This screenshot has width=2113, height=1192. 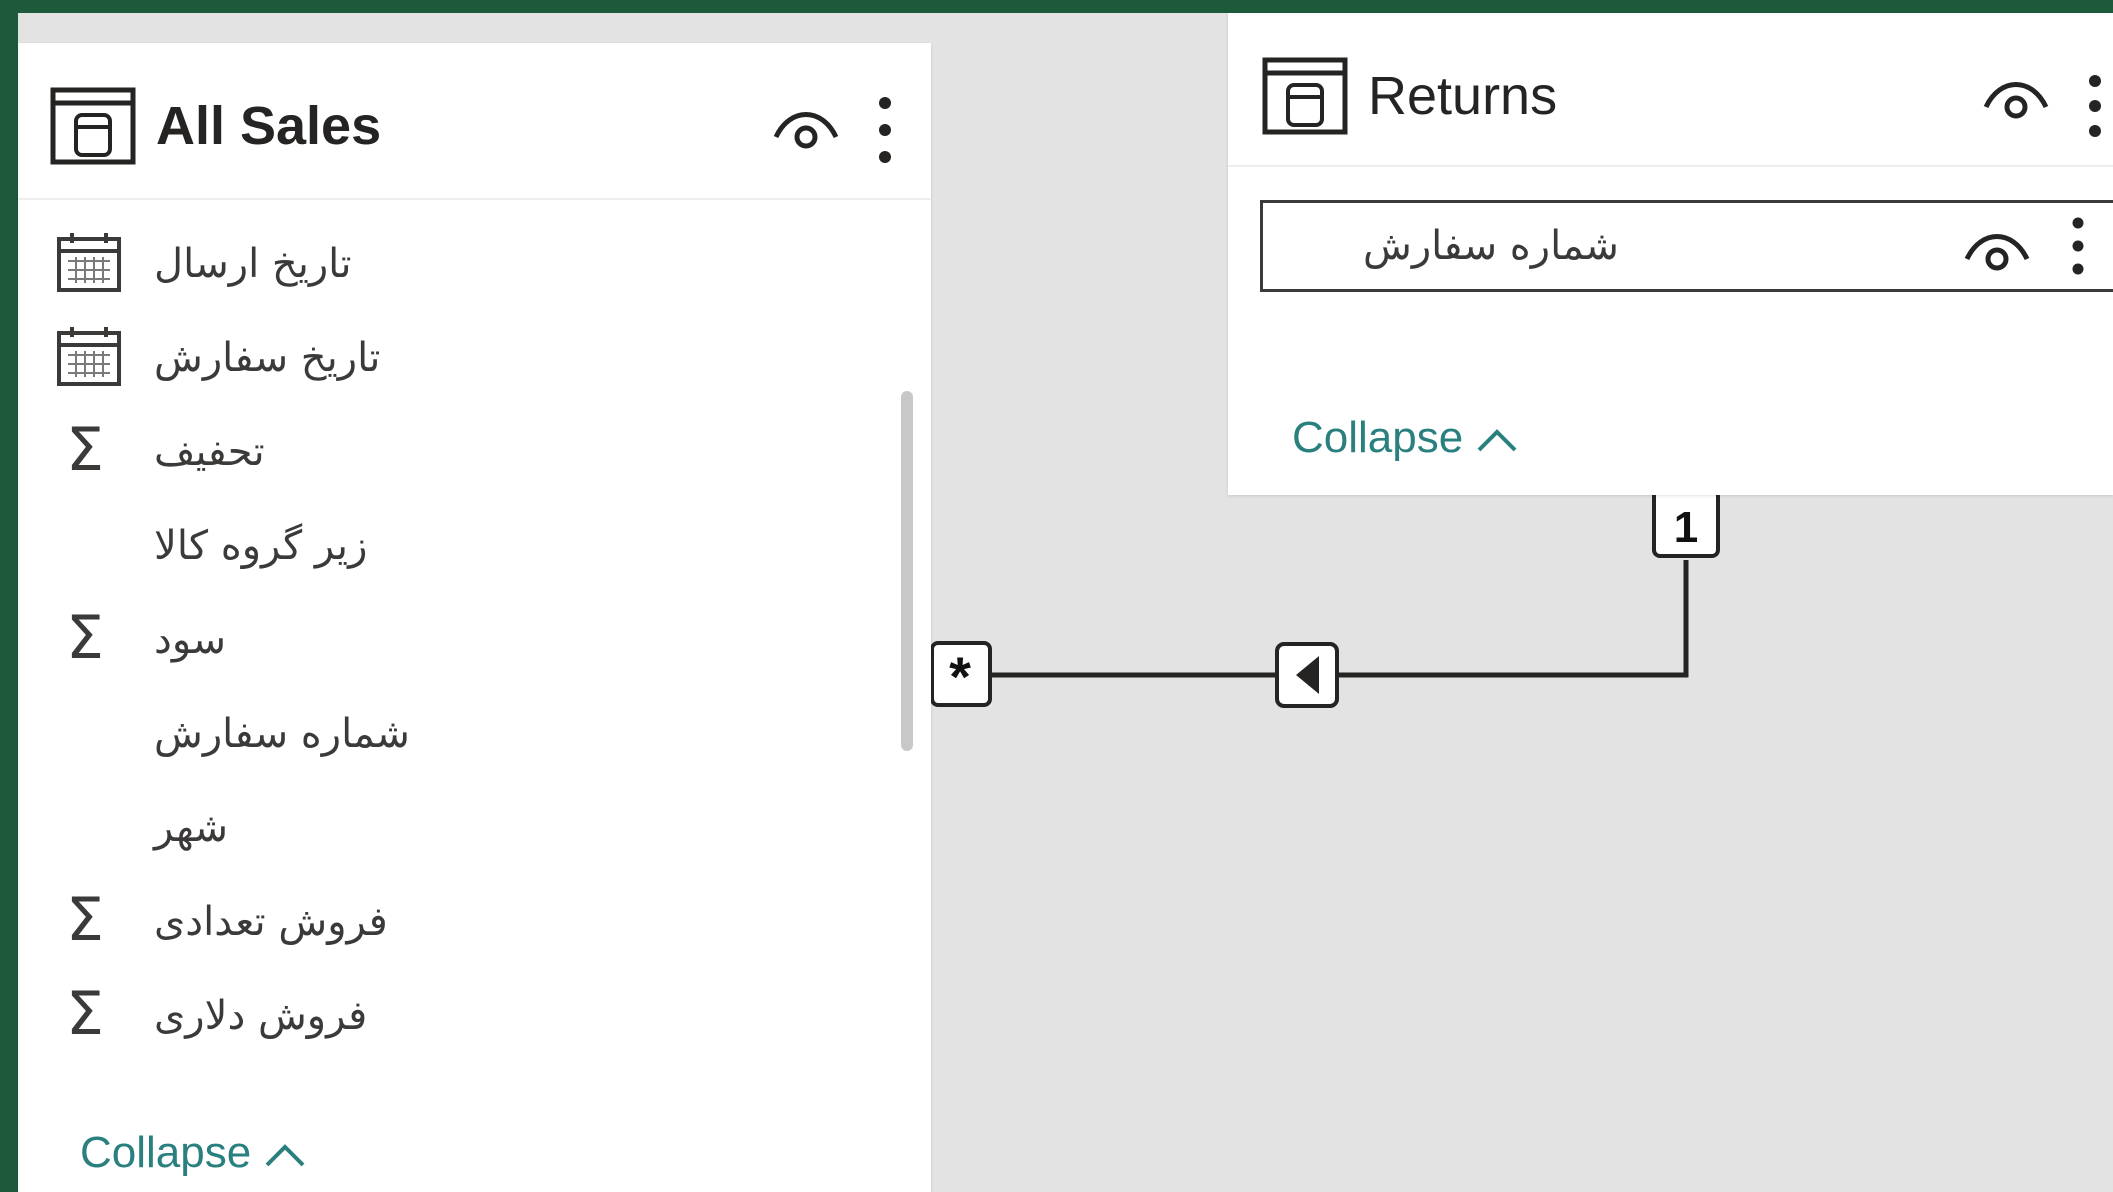 I want to click on field-label: شهر, so click(x=191, y=828).